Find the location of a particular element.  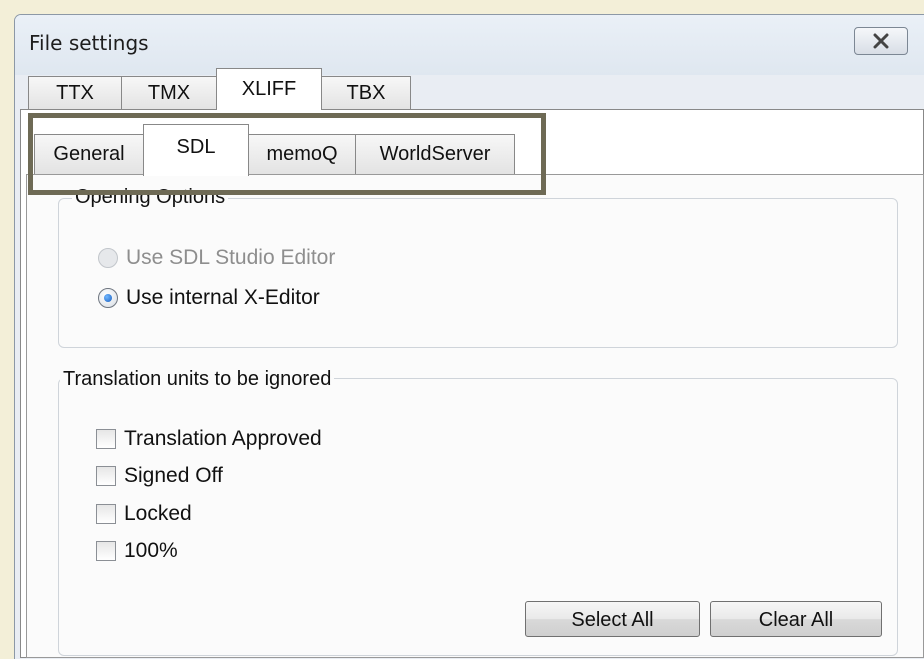

highlight-frame is located at coordinates (287, 154).